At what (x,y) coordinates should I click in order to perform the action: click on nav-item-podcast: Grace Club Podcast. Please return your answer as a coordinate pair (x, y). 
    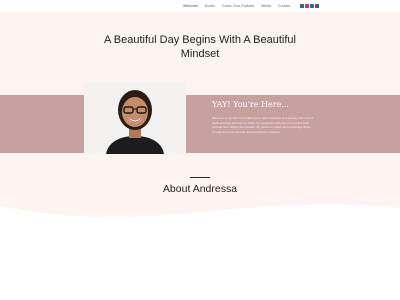
    Looking at the image, I should click on (238, 6).